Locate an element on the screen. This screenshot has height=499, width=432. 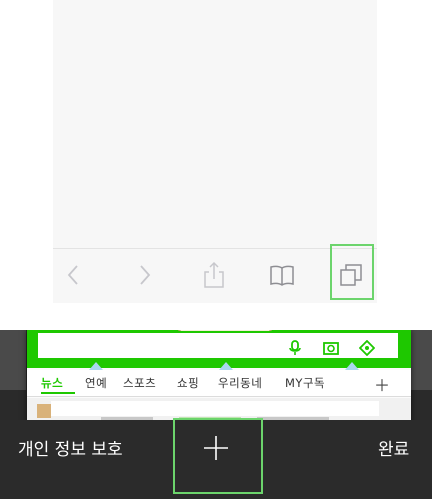
menu-item-local: 우리동네 is located at coordinates (240, 383).